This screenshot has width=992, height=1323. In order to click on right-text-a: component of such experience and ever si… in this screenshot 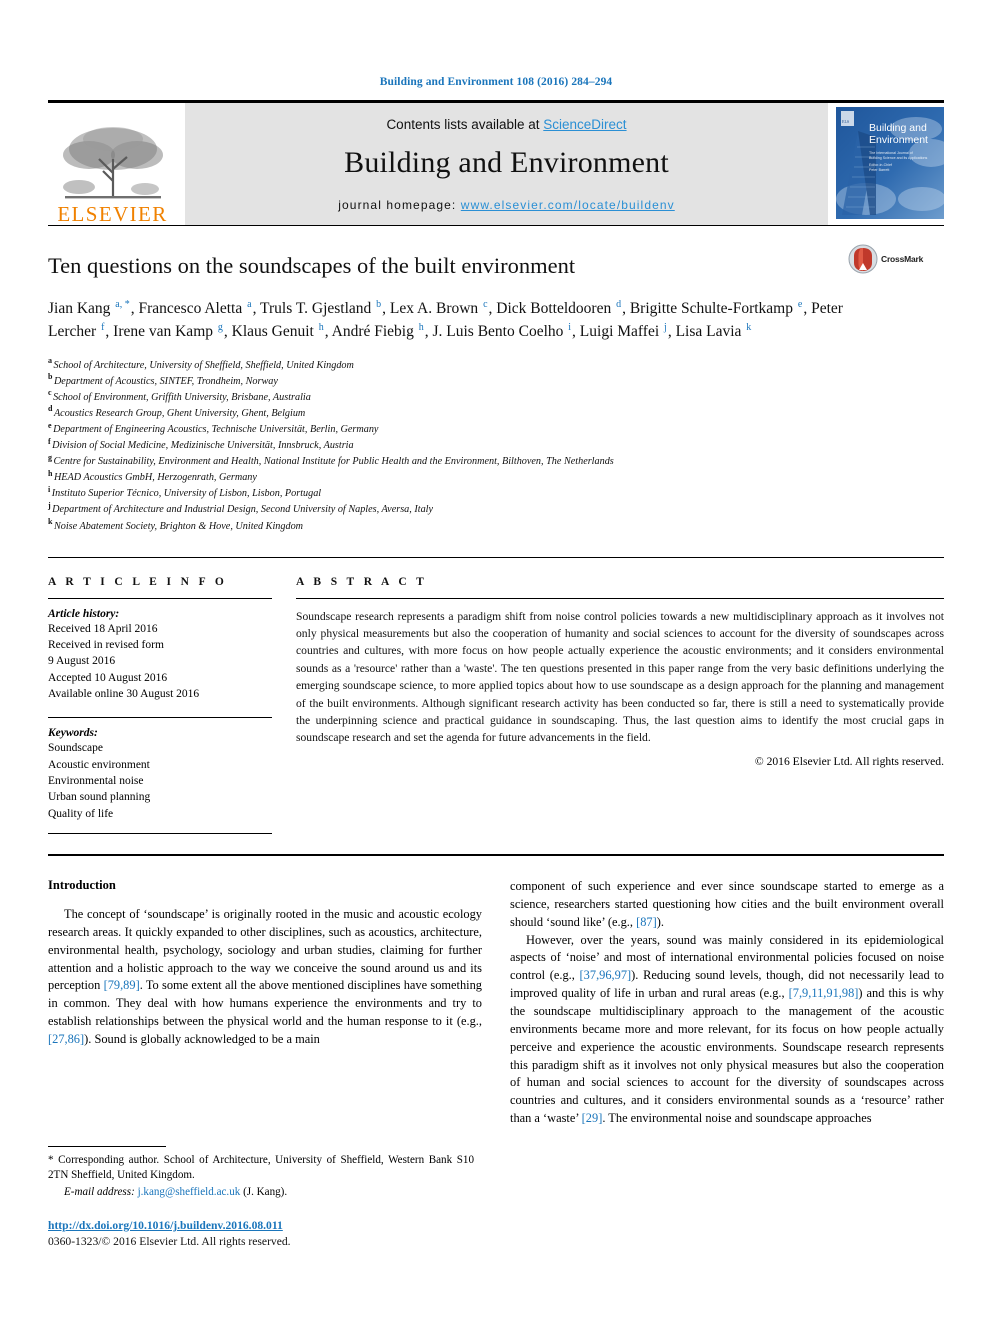, I will do `click(727, 903)`.